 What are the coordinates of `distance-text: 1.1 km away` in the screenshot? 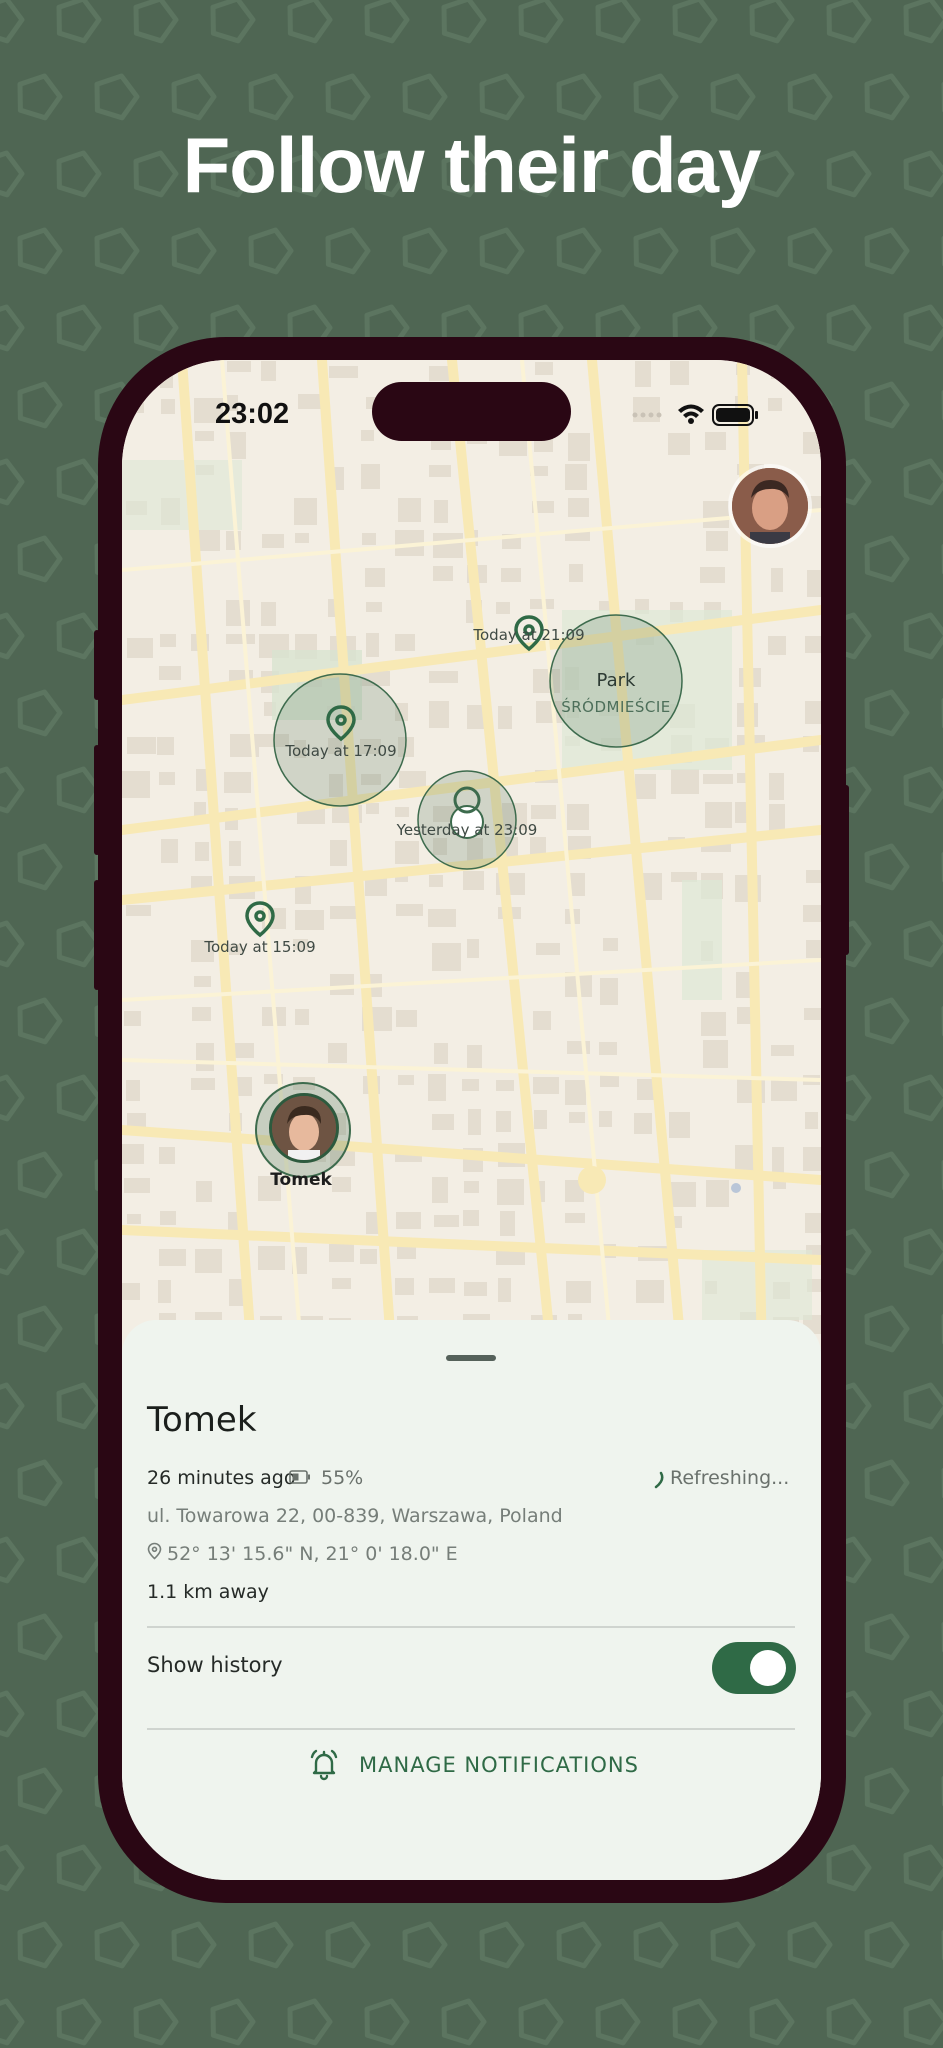 It's located at (208, 1592).